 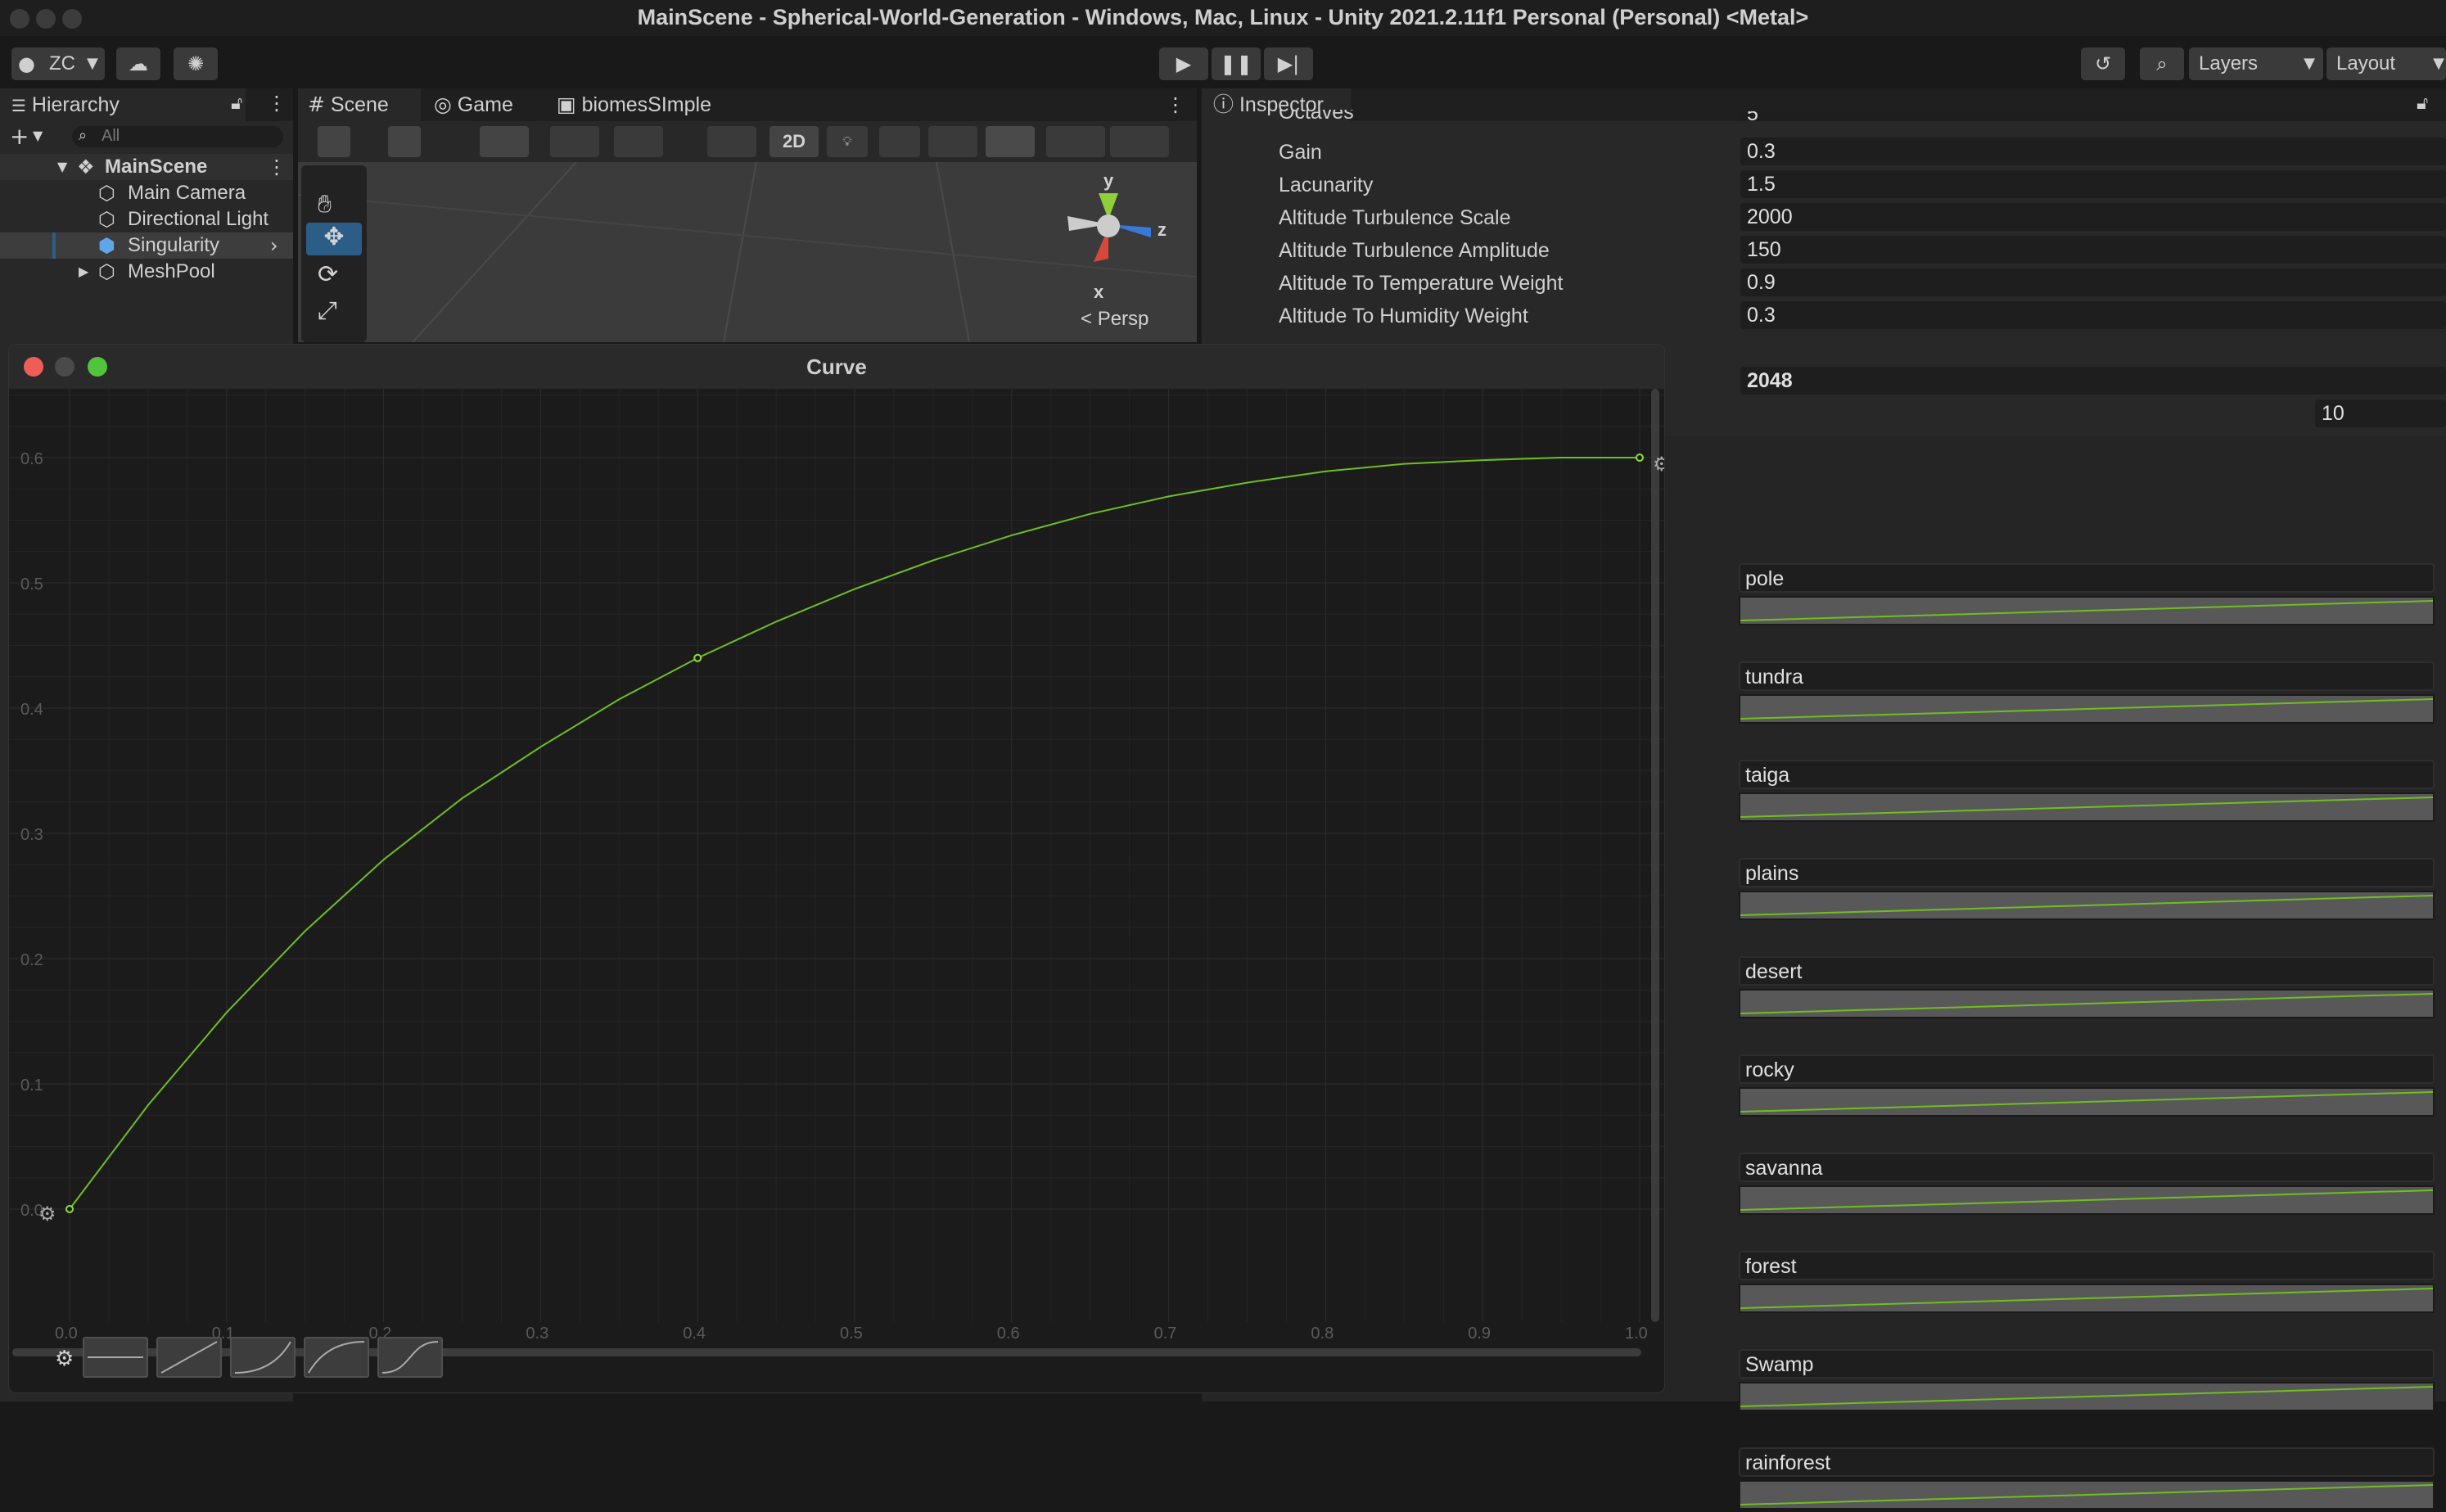 I want to click on scale-tool-icon: ⤢, so click(x=327, y=310).